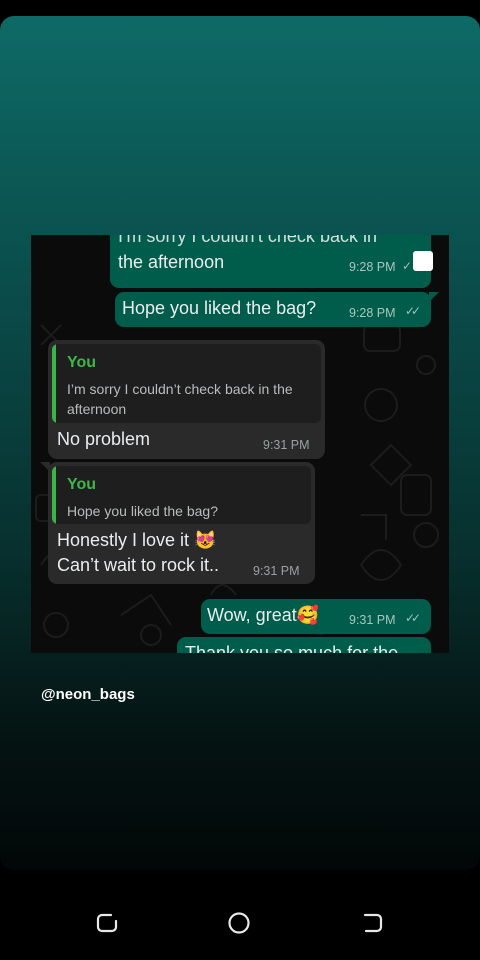  Describe the element at coordinates (137, 540) in the screenshot. I see `message-text-line: Honestly I love it 😻` at that location.